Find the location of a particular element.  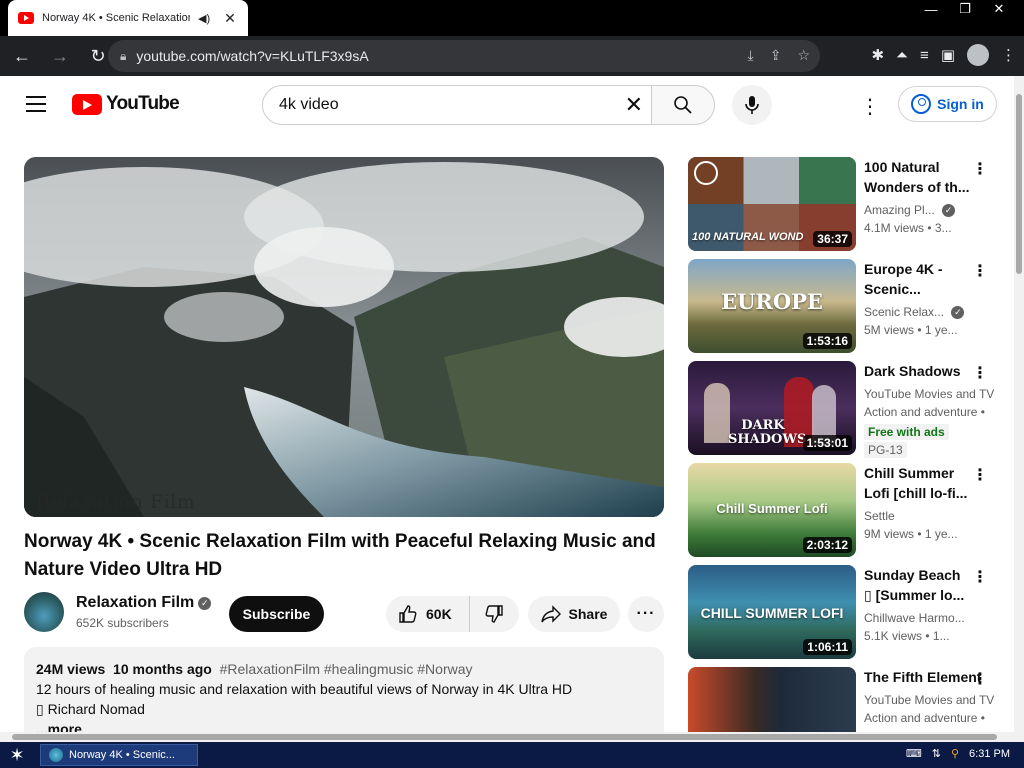

tab-close-icon: ✕ is located at coordinates (230, 18).